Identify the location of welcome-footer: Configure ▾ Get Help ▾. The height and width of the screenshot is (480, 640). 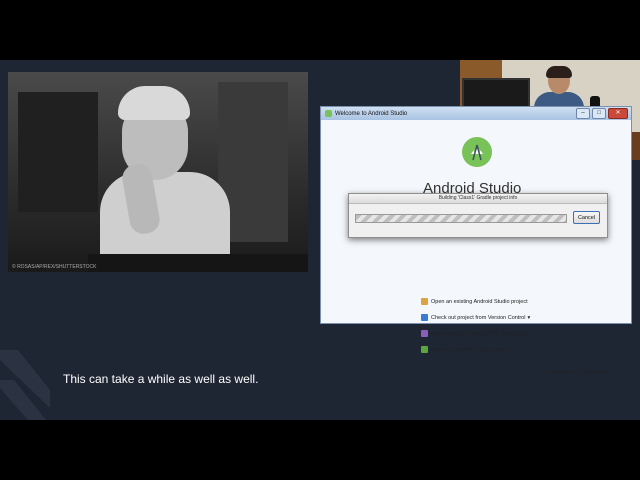
(579, 373).